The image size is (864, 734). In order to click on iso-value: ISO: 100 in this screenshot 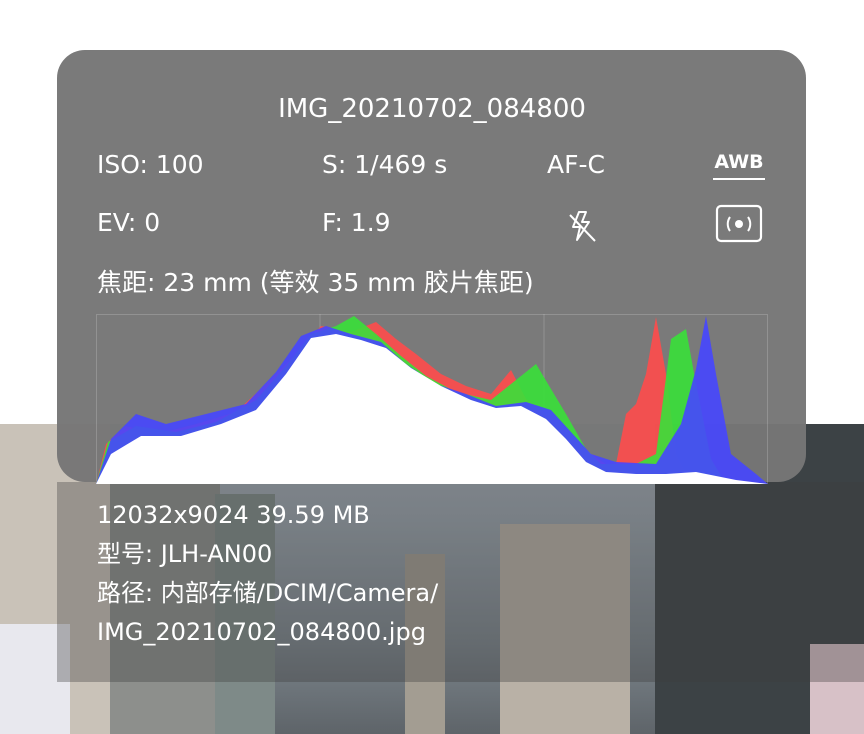, I will do `click(150, 164)`.